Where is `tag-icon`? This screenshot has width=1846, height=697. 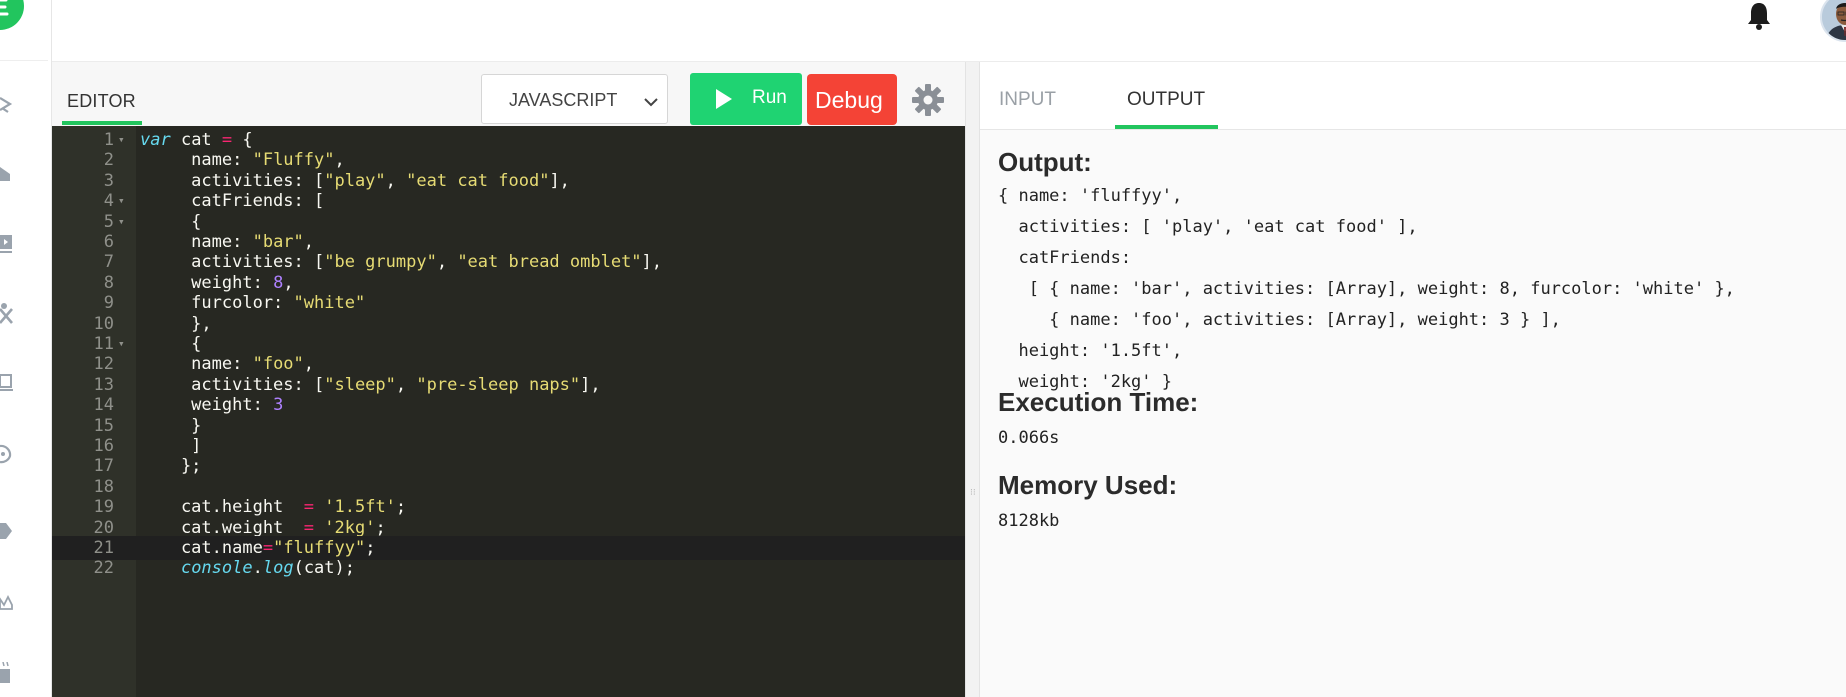 tag-icon is located at coordinates (11, 532).